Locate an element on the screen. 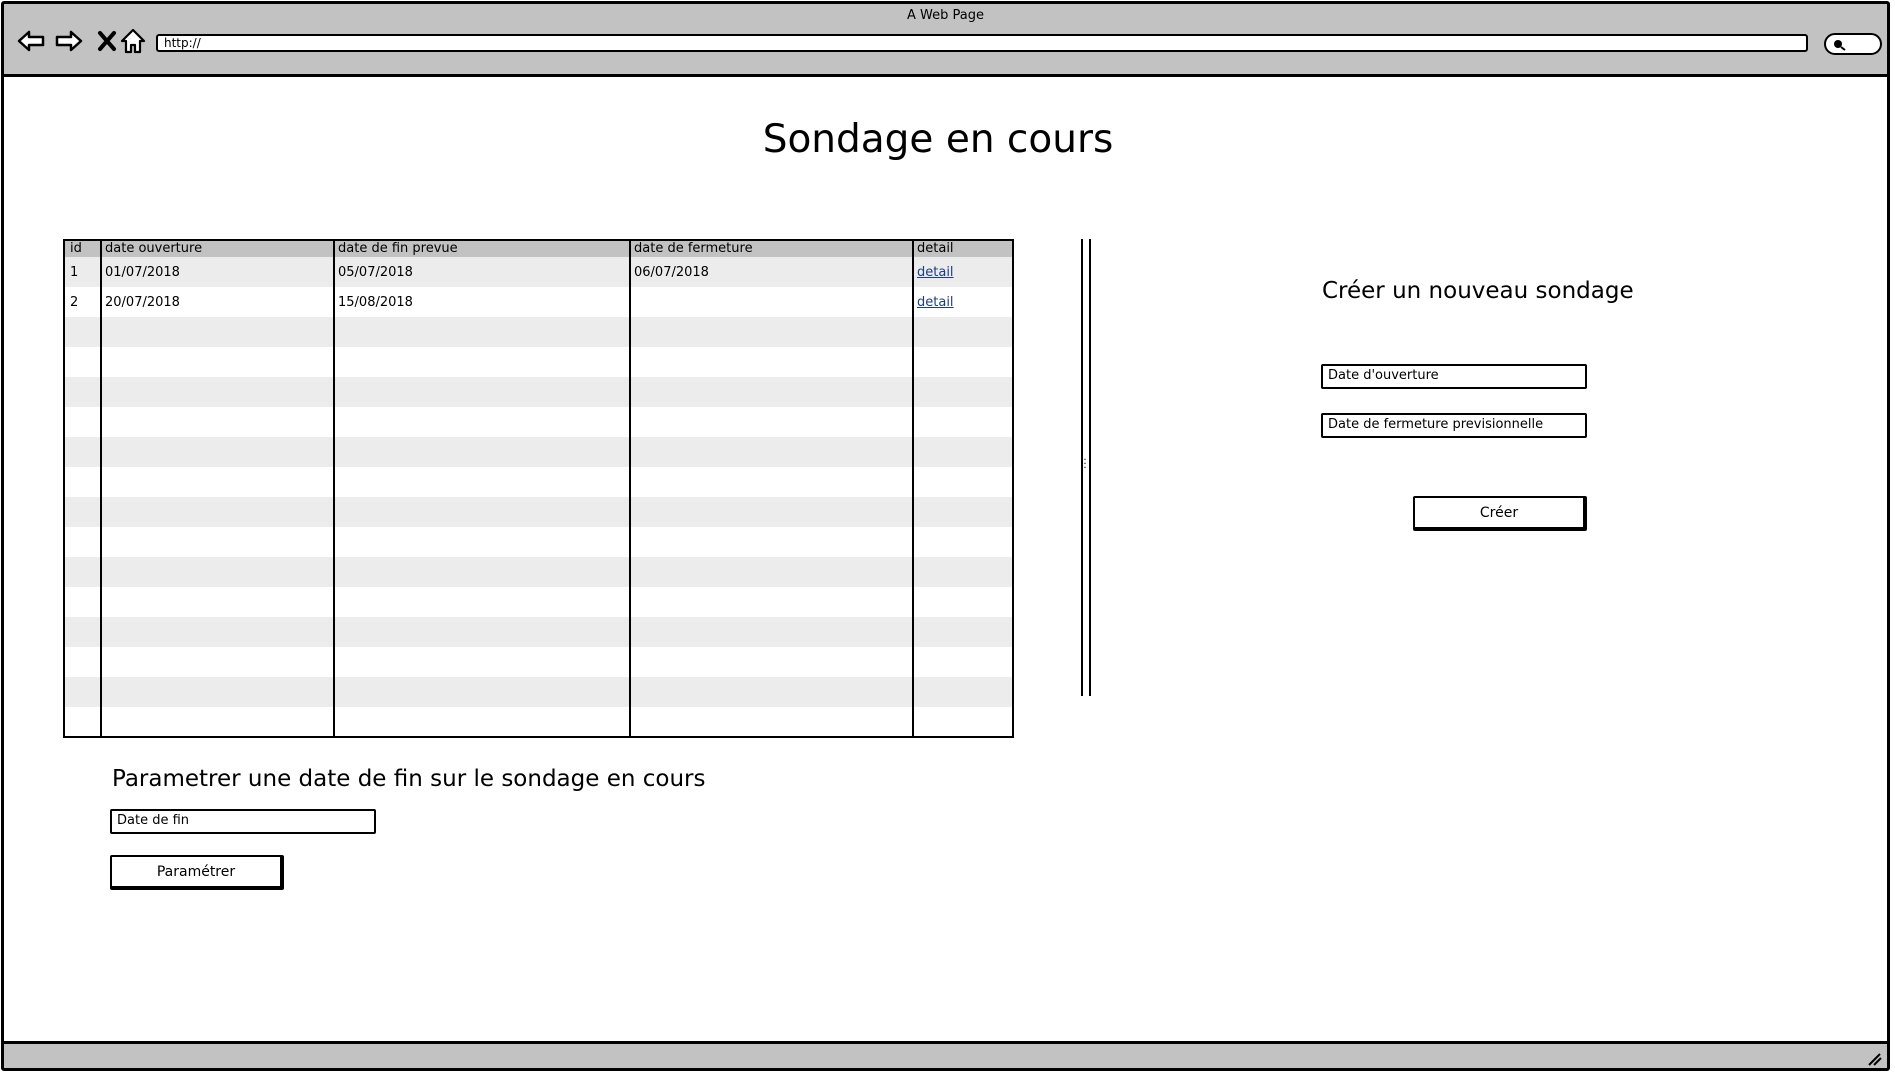  cell-date-ouverture: 01/07/2018 is located at coordinates (142, 272).